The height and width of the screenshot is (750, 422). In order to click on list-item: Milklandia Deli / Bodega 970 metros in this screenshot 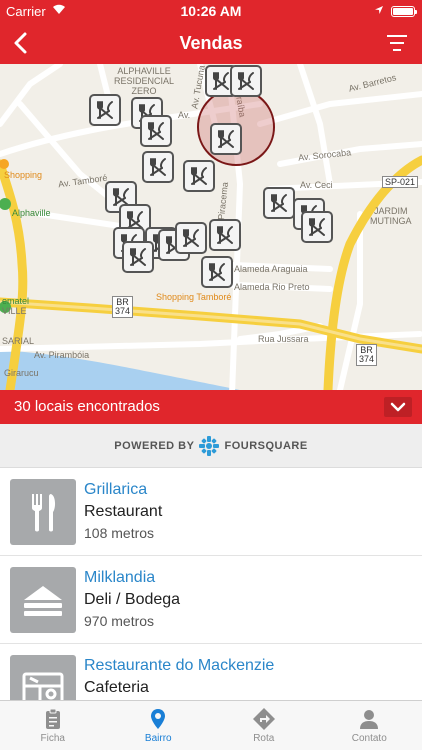, I will do `click(211, 600)`.